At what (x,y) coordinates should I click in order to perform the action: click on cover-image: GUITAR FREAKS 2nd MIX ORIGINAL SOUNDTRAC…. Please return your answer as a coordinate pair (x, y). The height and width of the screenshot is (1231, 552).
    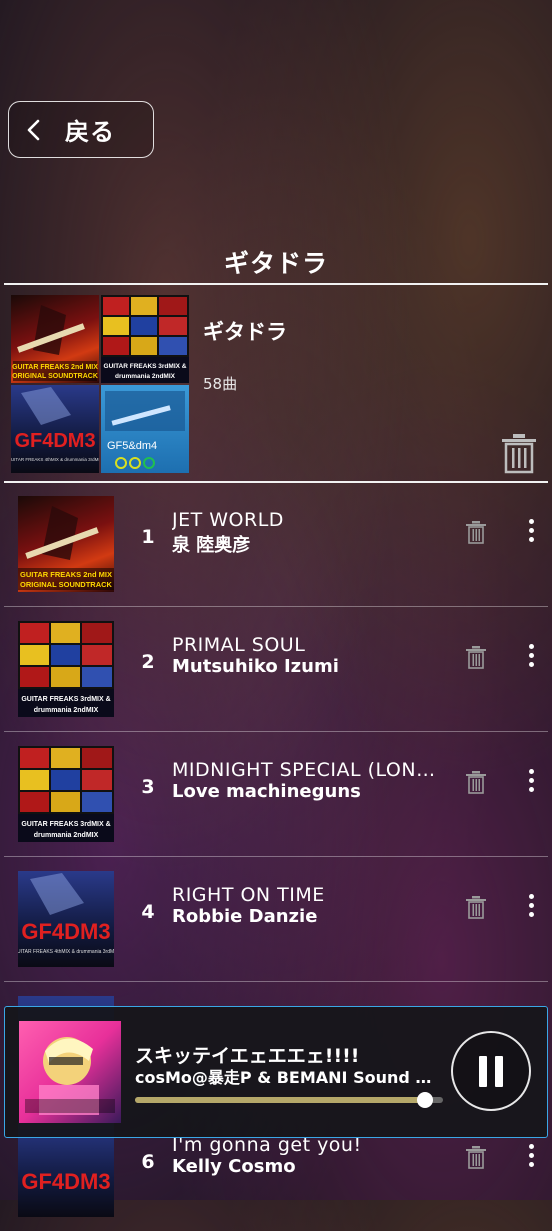
    Looking at the image, I should click on (66, 548).